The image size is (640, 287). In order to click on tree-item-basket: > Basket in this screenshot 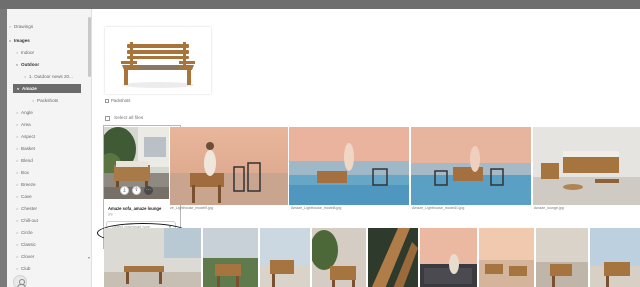, I will do `click(25, 148)`.